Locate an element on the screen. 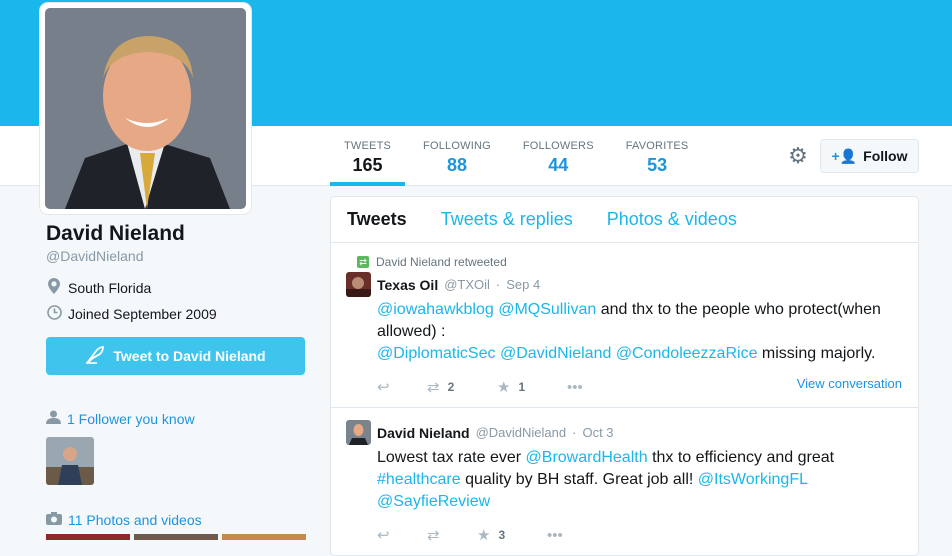 The width and height of the screenshot is (952, 556). stat-tweets-value: 165 is located at coordinates (367, 165).